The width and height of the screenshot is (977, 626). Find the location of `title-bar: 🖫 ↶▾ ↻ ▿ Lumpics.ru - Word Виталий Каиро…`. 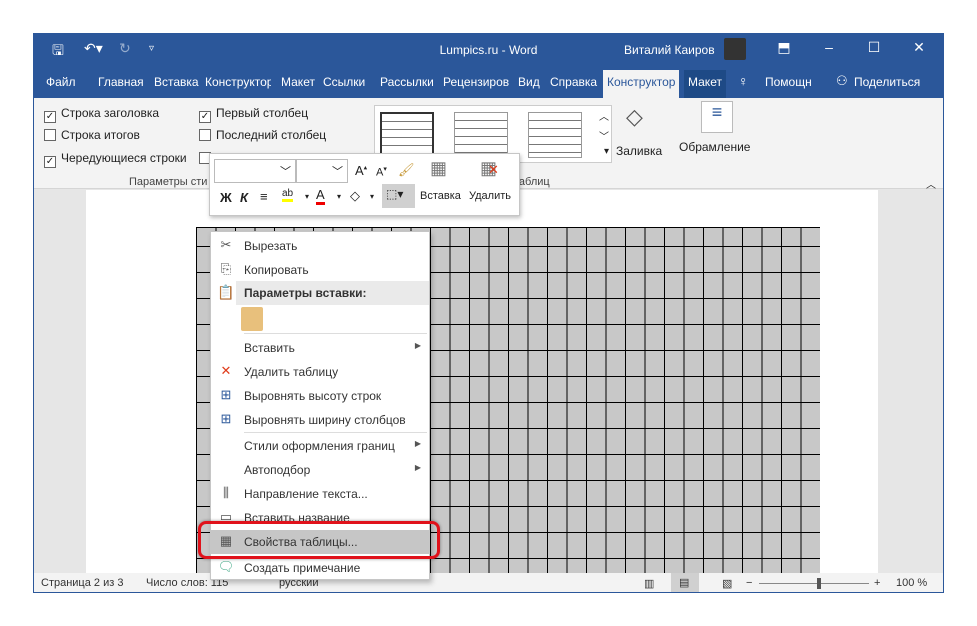

title-bar: 🖫 ↶▾ ↻ ▿ Lumpics.ru - Word Виталий Каиро… is located at coordinates (488, 49).